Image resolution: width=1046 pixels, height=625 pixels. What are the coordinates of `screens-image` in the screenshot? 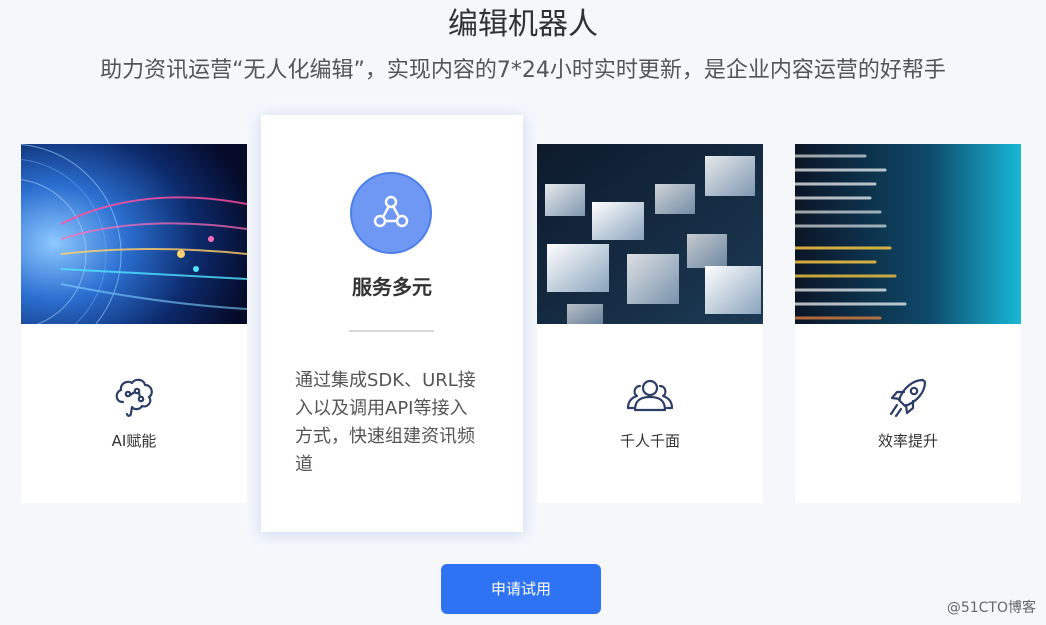 It's located at (650, 234).